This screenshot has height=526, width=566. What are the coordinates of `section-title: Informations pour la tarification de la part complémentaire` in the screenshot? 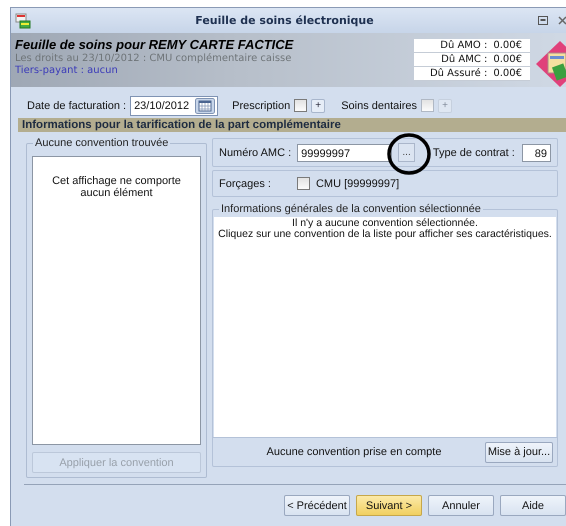 It's located at (292, 125).